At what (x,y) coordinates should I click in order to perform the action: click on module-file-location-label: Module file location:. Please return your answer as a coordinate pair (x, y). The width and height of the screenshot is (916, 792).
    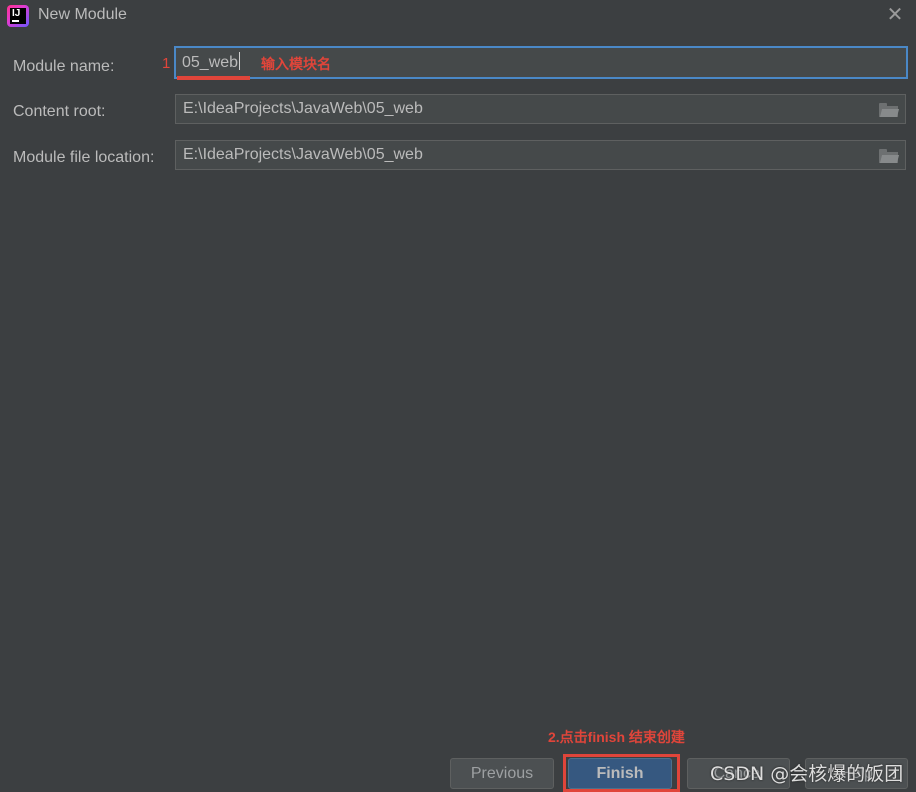
    Looking at the image, I should click on (84, 157).